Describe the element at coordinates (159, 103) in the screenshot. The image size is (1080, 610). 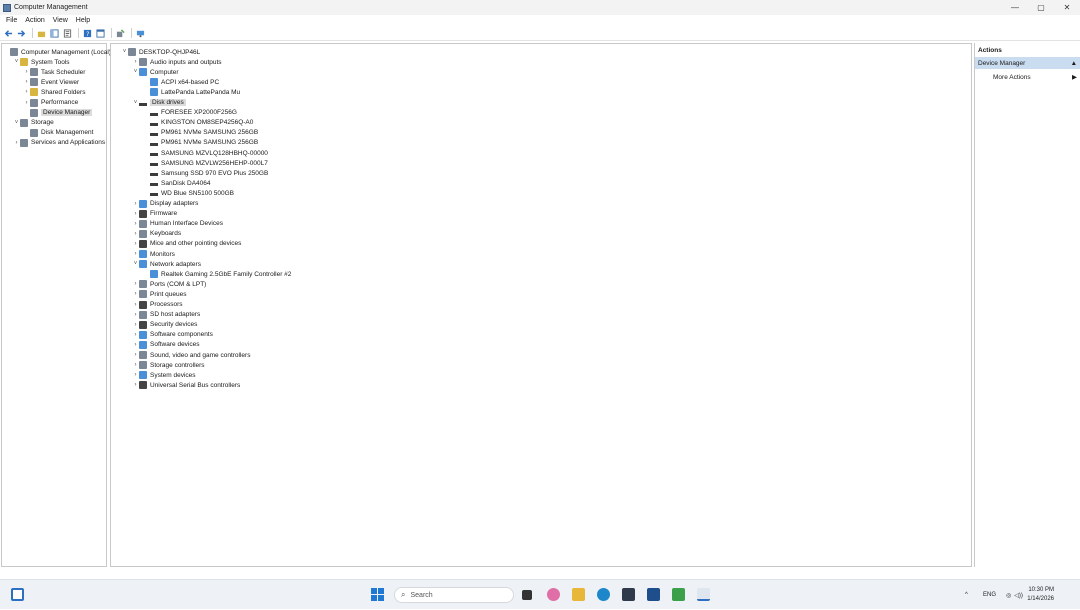
I see `device-tree-item: ˅ Disk drives` at that location.